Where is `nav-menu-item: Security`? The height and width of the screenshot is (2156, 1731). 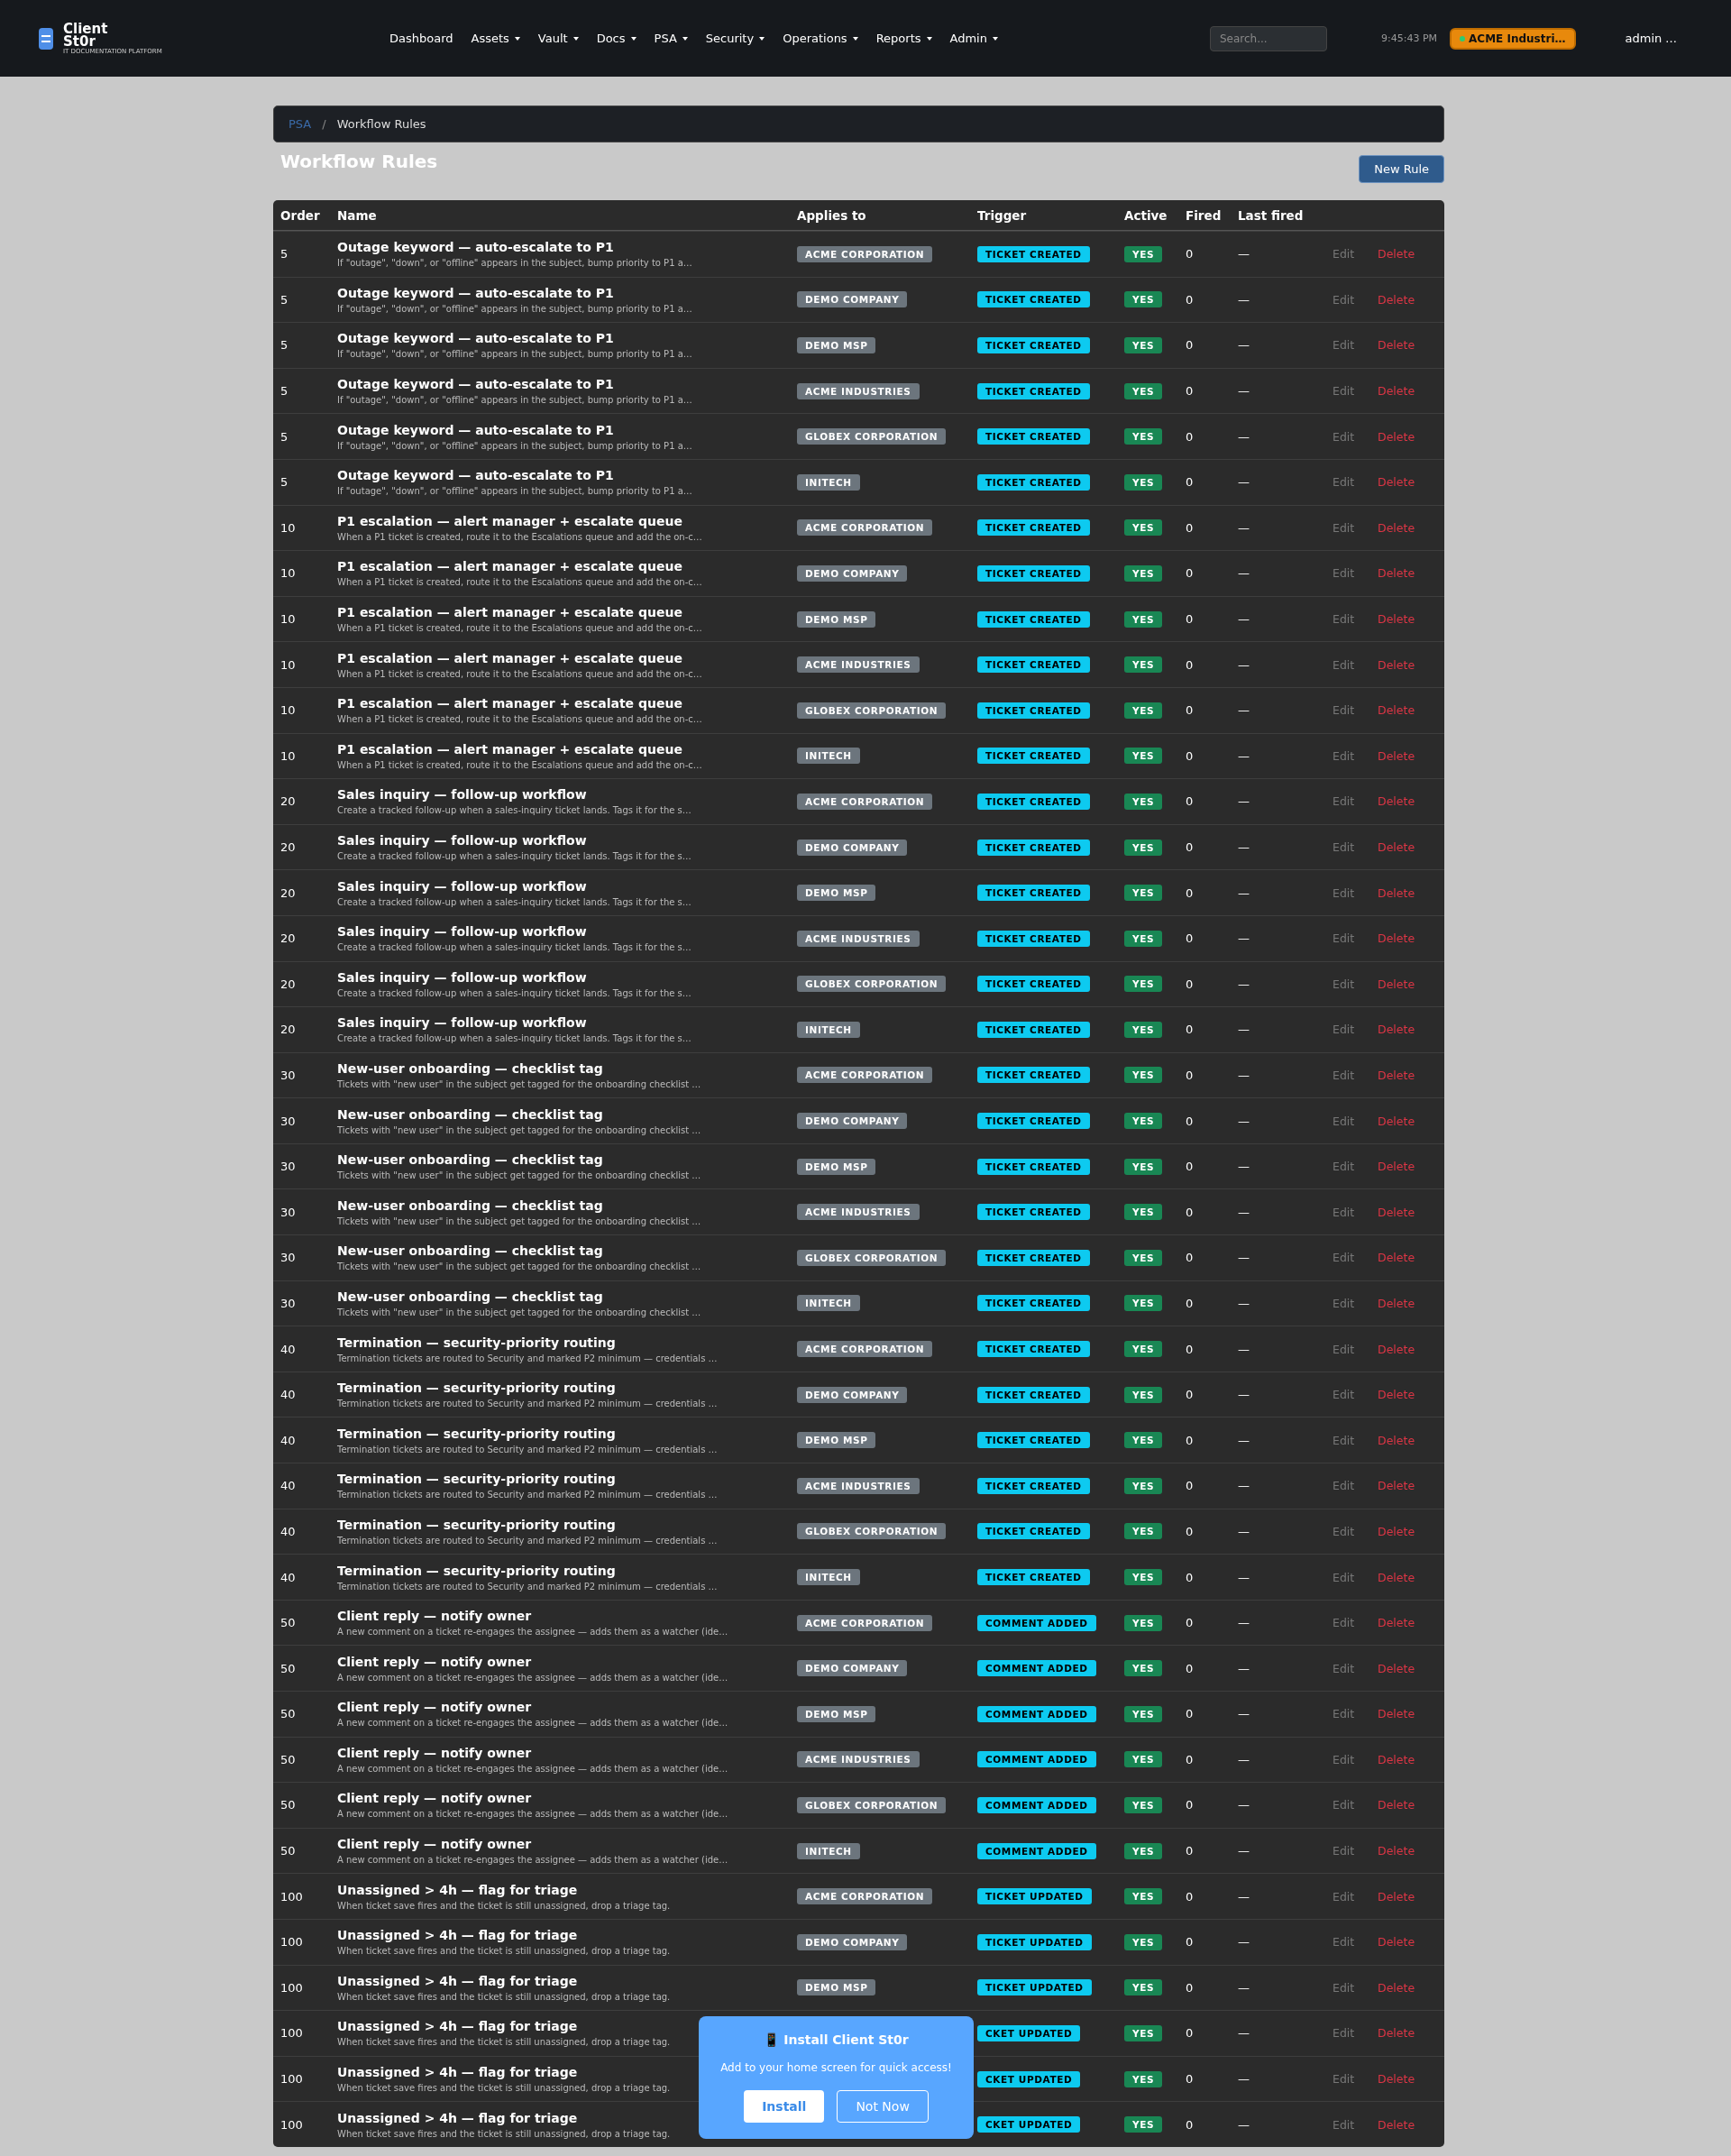 nav-menu-item: Security is located at coordinates (735, 38).